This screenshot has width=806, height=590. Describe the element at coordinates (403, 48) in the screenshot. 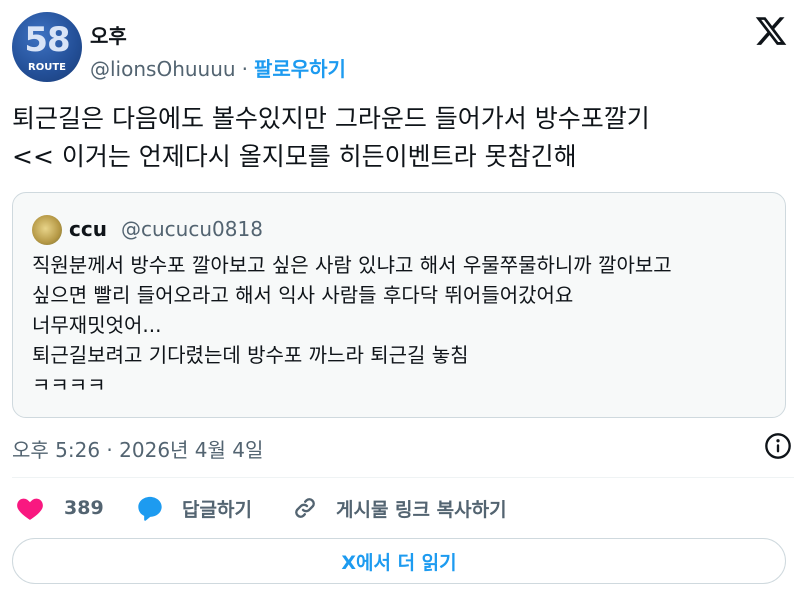

I see `tweet-header: 58 ROUTE 오후 @lionsOhuuuu · 팔로우하기` at that location.